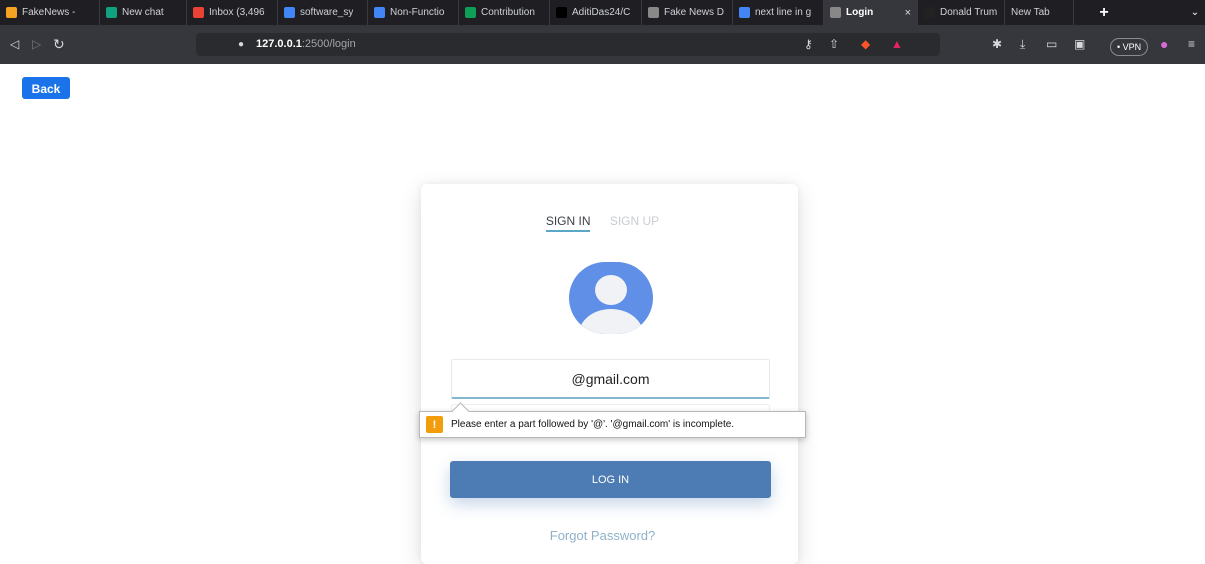  Describe the element at coordinates (36, 44) in the screenshot. I see `forward-nav-icon: ▷` at that location.